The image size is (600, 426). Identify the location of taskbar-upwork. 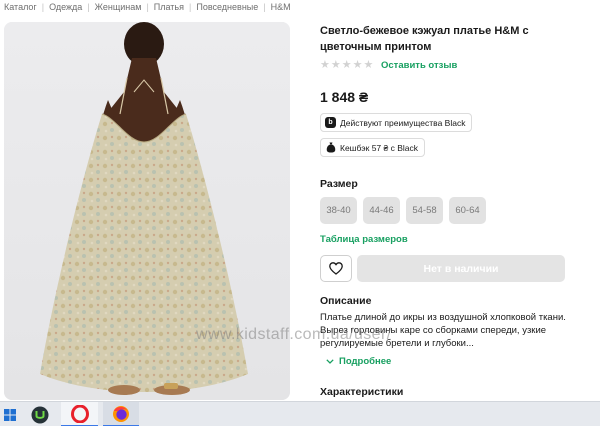
(39, 414).